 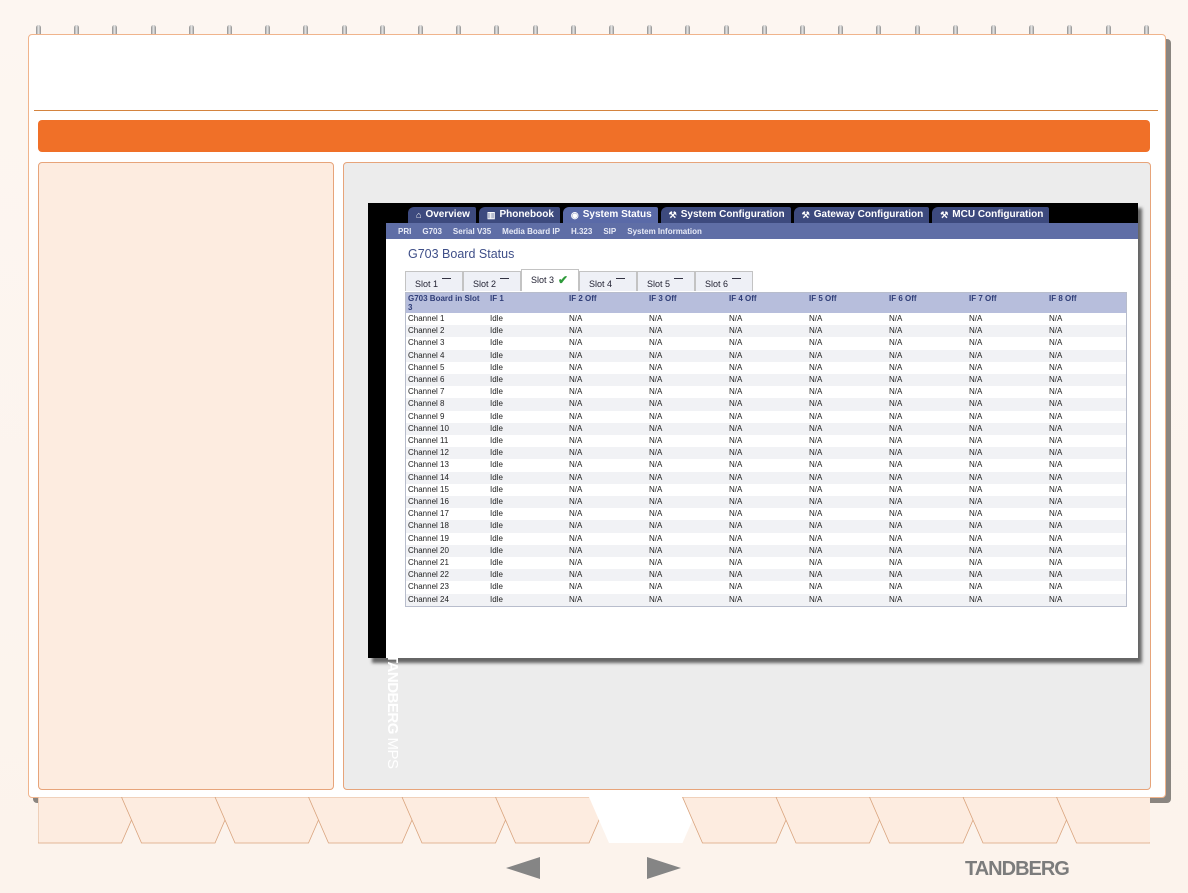 I want to click on table-row: Channel 19 Idle N/A N/A N/A N/A N/A N/A N/A, so click(x=766, y=539).